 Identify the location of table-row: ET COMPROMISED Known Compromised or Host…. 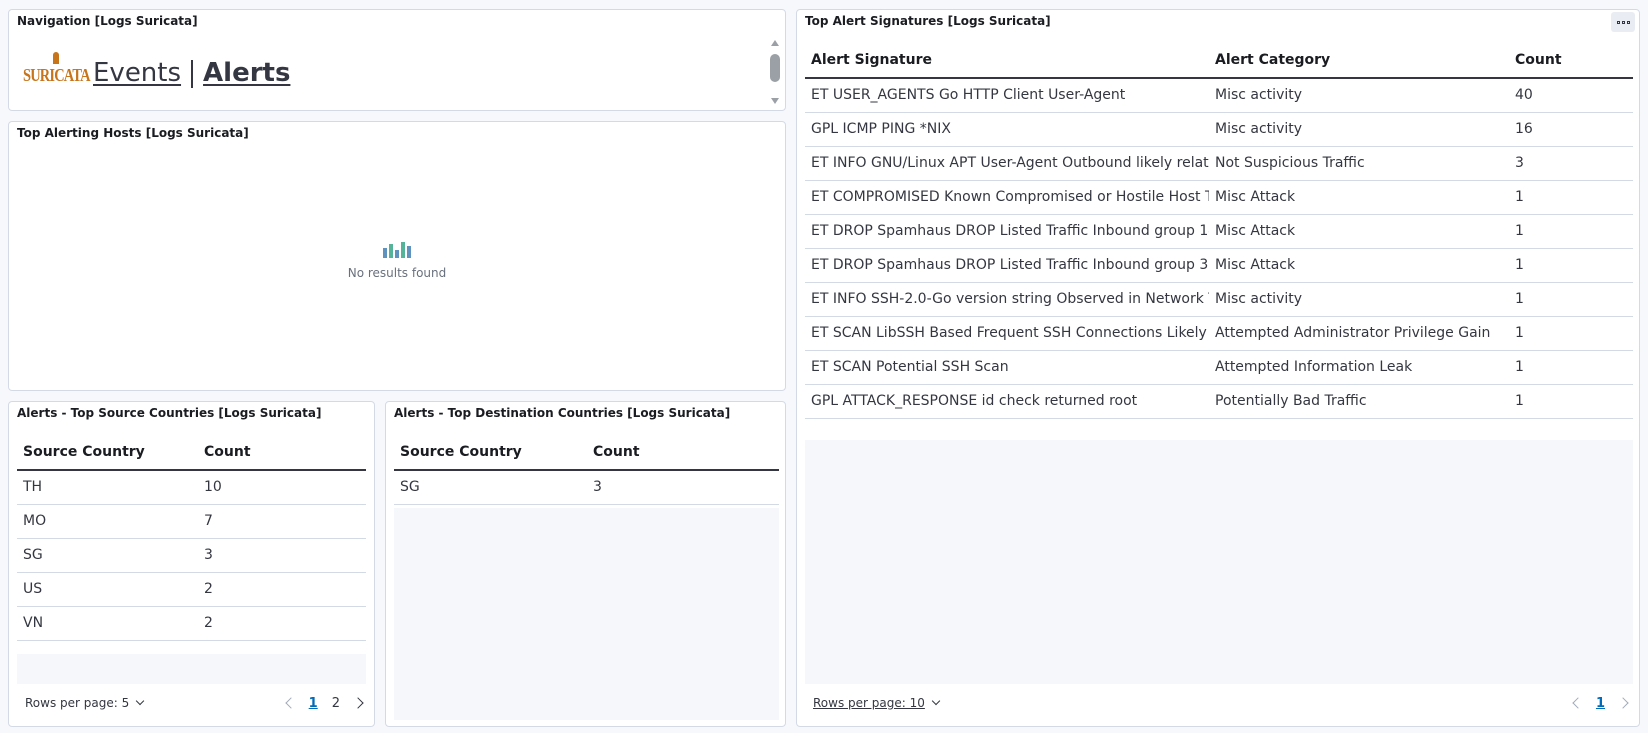
(1219, 197).